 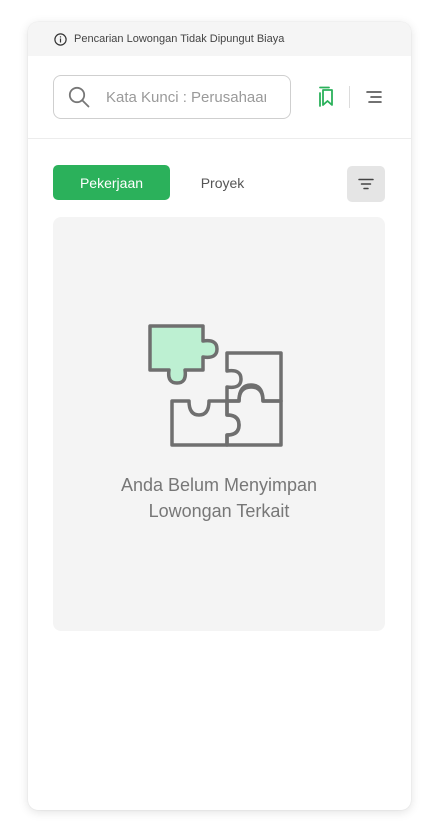 I want to click on puzzle-icon, so click(x=217, y=388).